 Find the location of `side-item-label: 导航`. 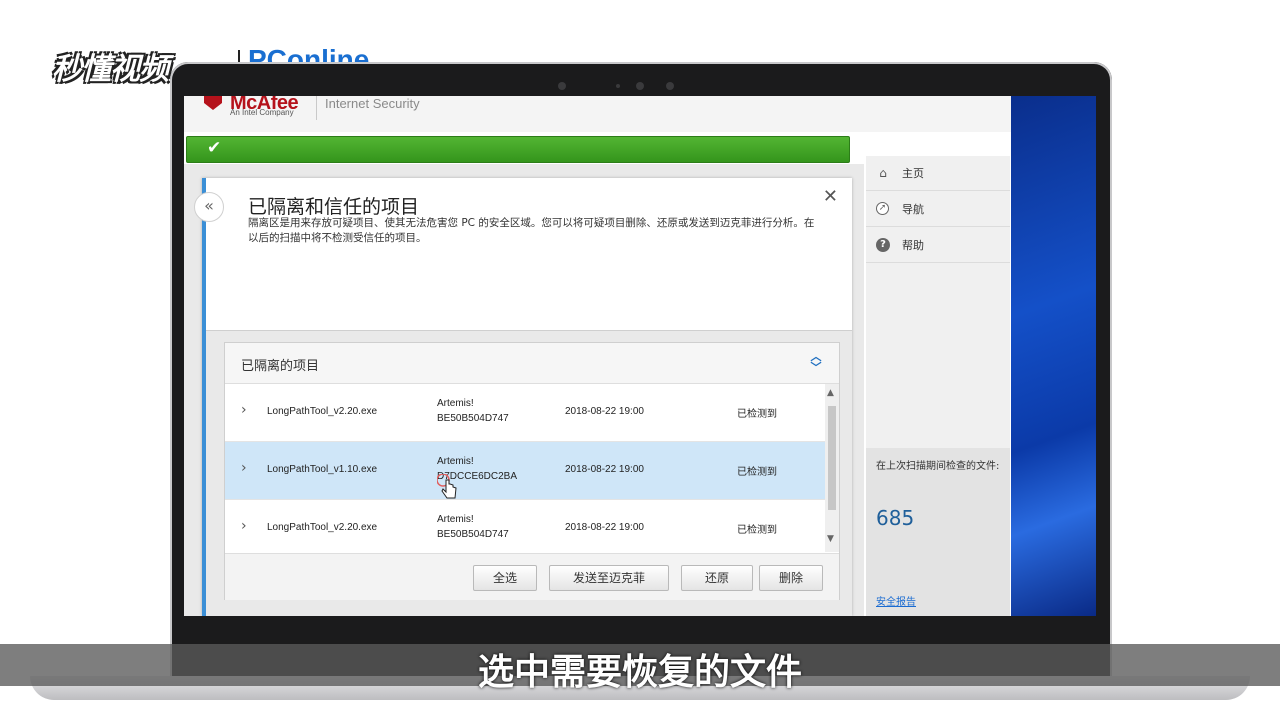

side-item-label: 导航 is located at coordinates (913, 209).